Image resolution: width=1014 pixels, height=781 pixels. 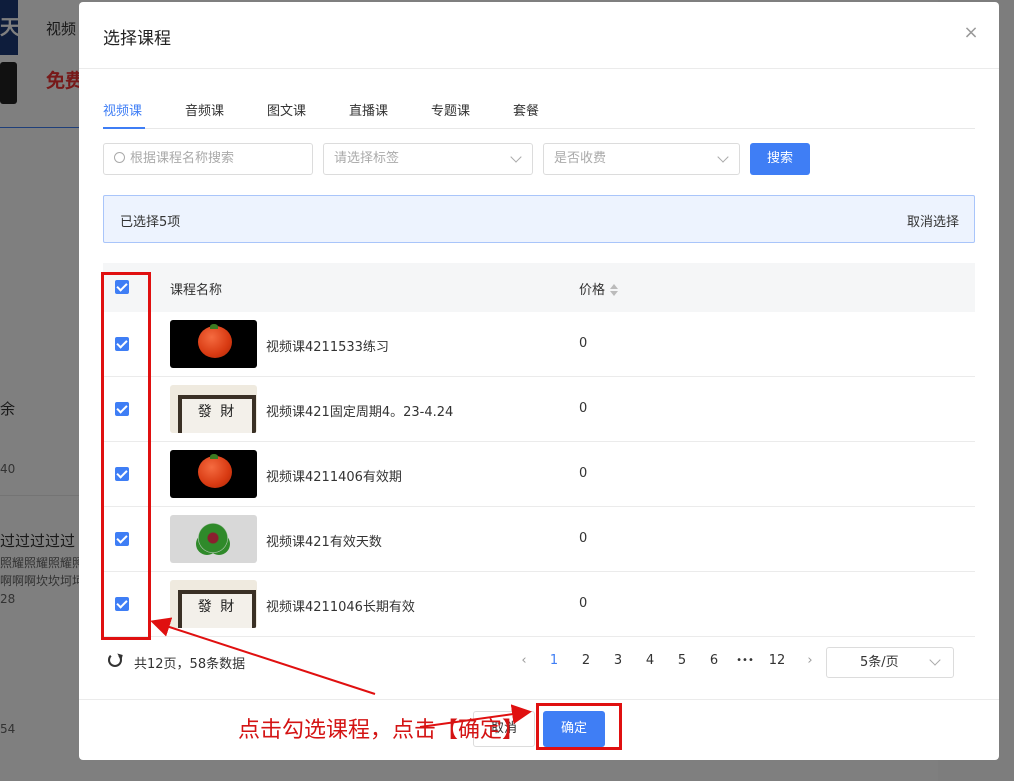 What do you see at coordinates (115, 660) in the screenshot?
I see `refresh-icon` at bounding box center [115, 660].